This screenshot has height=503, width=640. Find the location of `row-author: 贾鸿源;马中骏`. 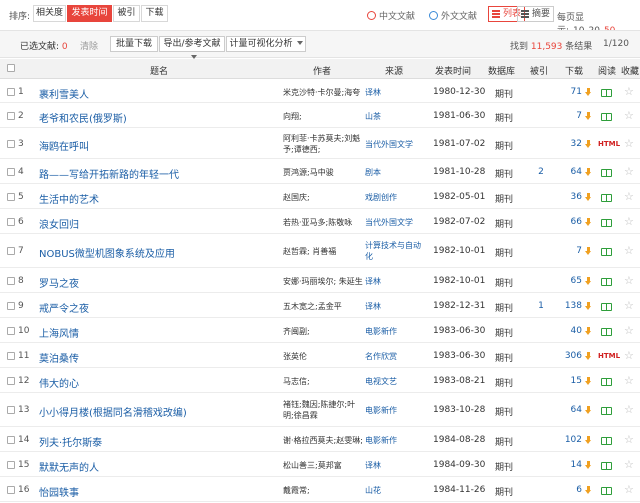

row-author: 贾鸿源;马中骏 is located at coordinates (324, 172).